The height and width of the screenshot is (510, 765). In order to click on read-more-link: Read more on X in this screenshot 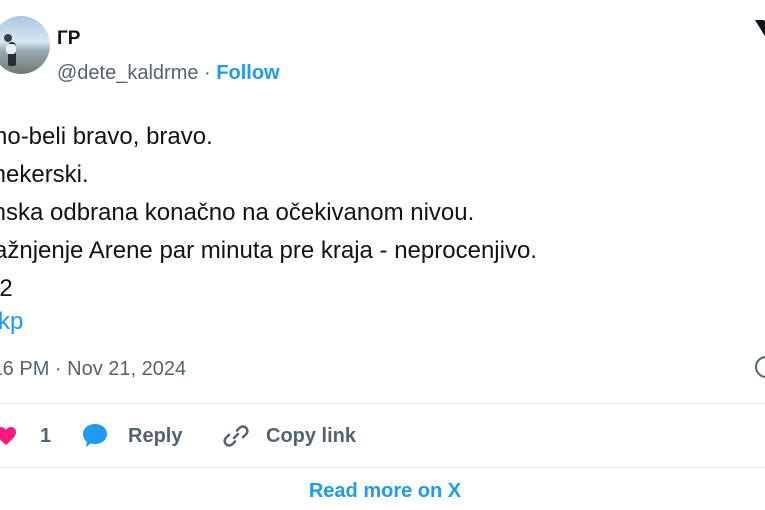, I will do `click(382, 491)`.